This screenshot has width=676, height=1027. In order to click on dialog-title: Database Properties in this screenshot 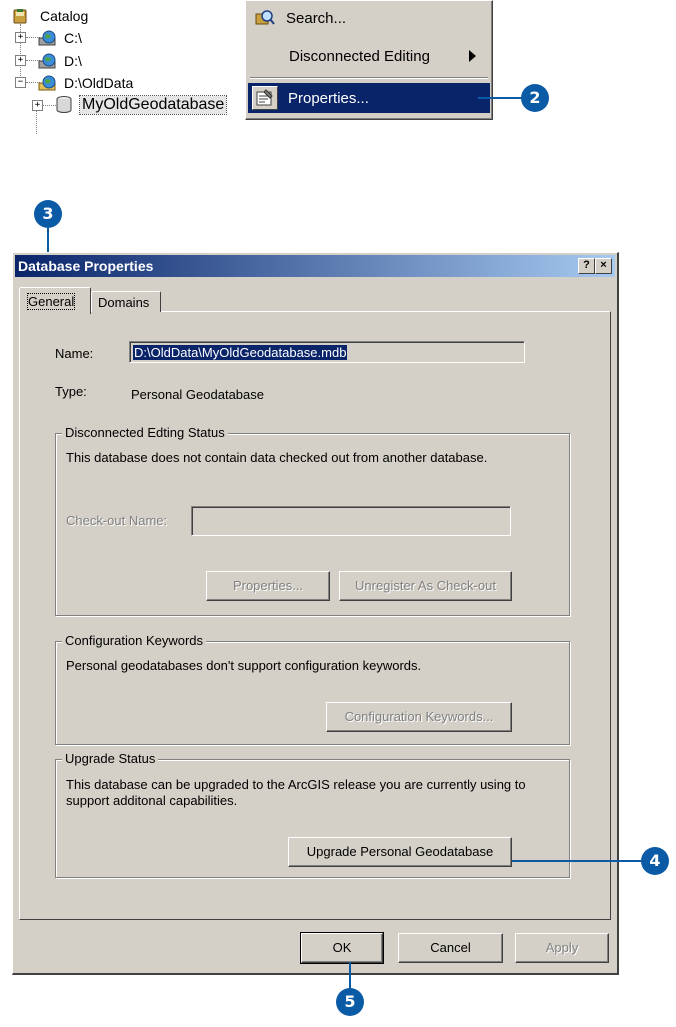, I will do `click(86, 266)`.